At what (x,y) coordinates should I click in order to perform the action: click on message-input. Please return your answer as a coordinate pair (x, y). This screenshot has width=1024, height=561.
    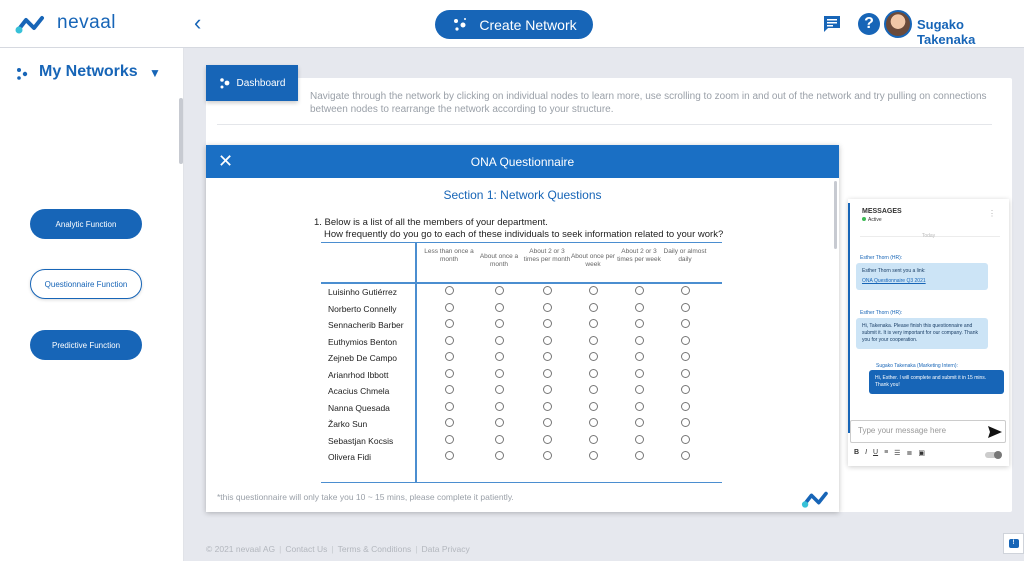
    Looking at the image, I should click on (918, 430).